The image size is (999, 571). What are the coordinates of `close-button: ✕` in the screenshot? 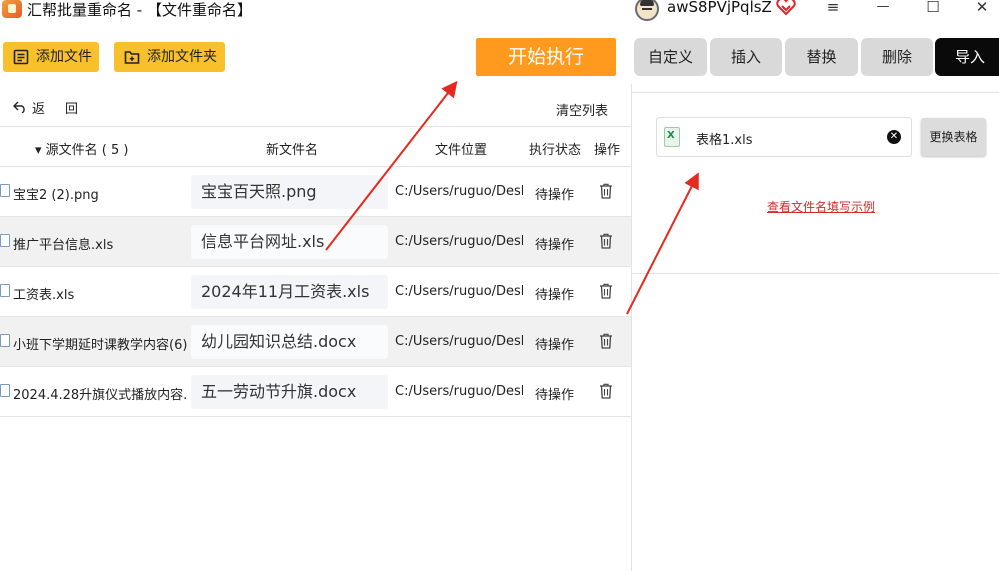 It's located at (982, 9).